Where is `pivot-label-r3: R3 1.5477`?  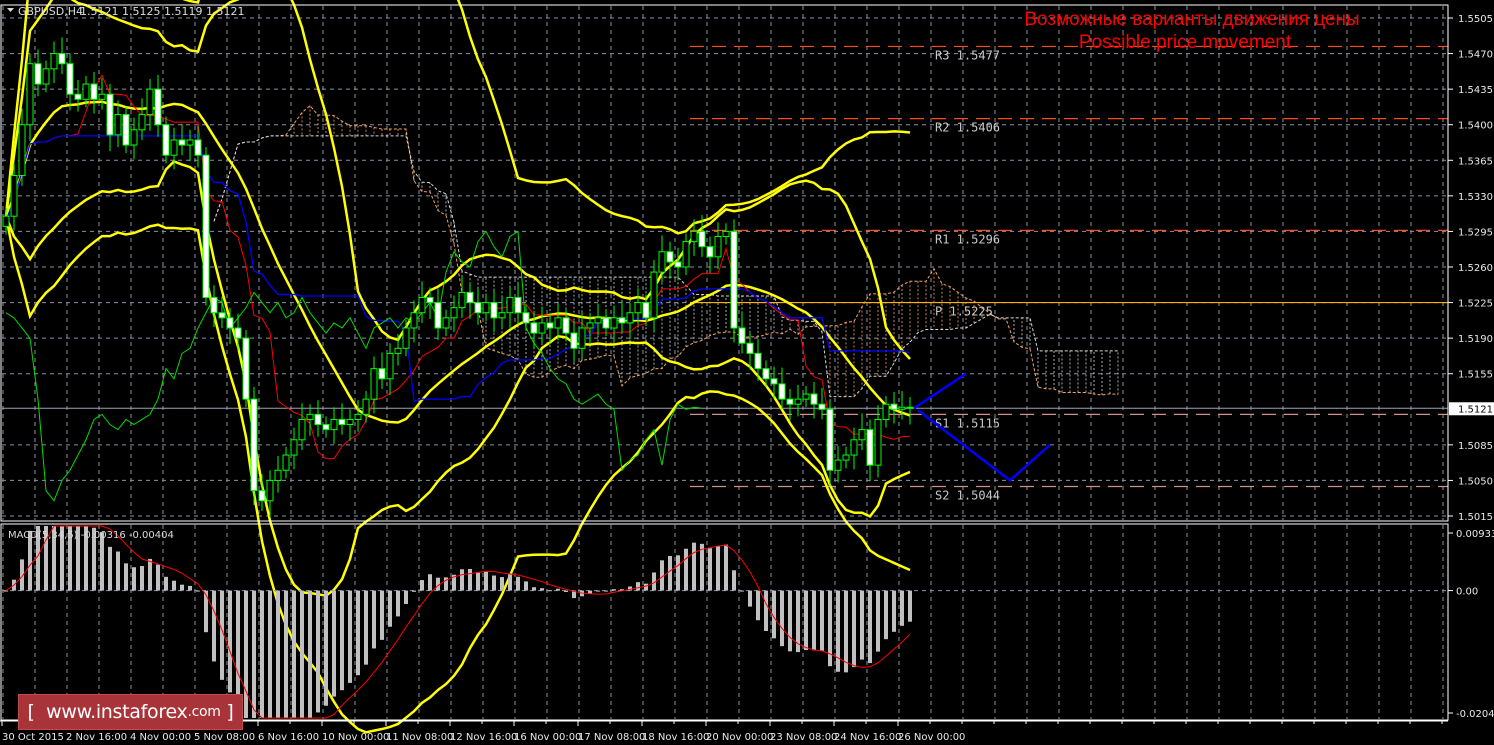
pivot-label-r3: R3 1.5477 is located at coordinates (967, 55).